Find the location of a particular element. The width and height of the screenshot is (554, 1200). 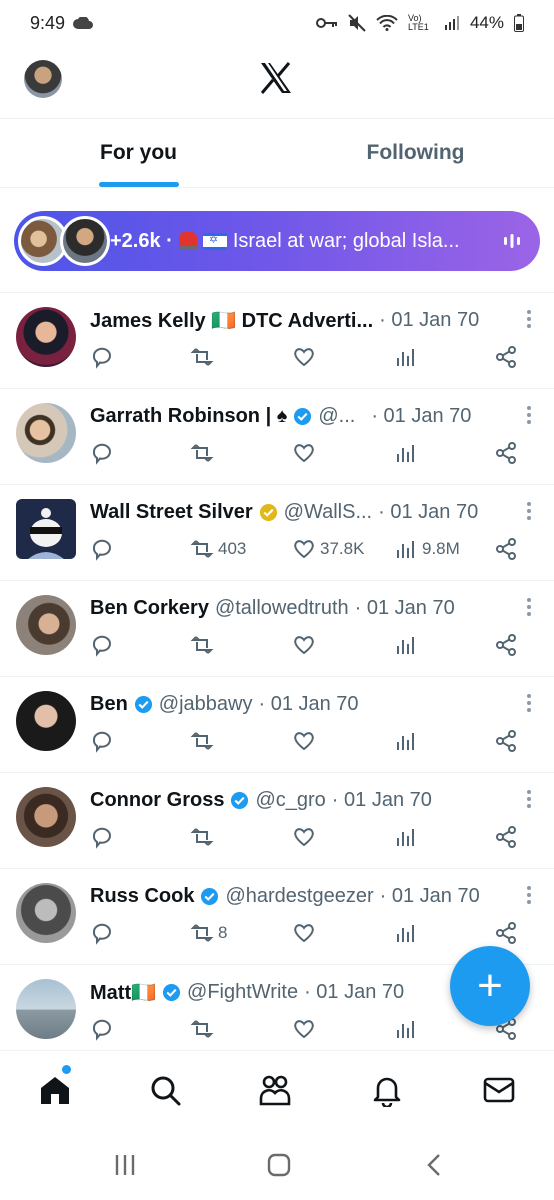

author-name: Ben is located at coordinates (109, 704).